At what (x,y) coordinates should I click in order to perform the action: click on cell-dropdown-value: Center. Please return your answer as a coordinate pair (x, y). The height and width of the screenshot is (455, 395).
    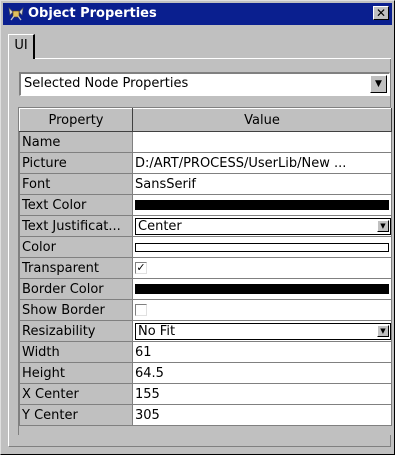
    Looking at the image, I should click on (160, 226).